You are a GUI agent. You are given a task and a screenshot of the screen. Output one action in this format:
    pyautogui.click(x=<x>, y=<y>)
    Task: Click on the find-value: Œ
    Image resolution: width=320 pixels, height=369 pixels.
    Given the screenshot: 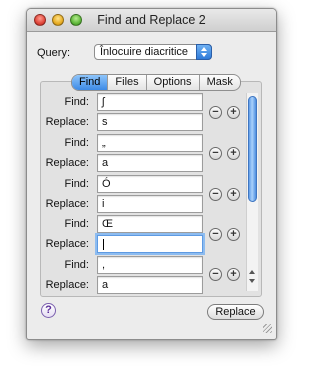 What is the action you would take?
    pyautogui.click(x=107, y=224)
    